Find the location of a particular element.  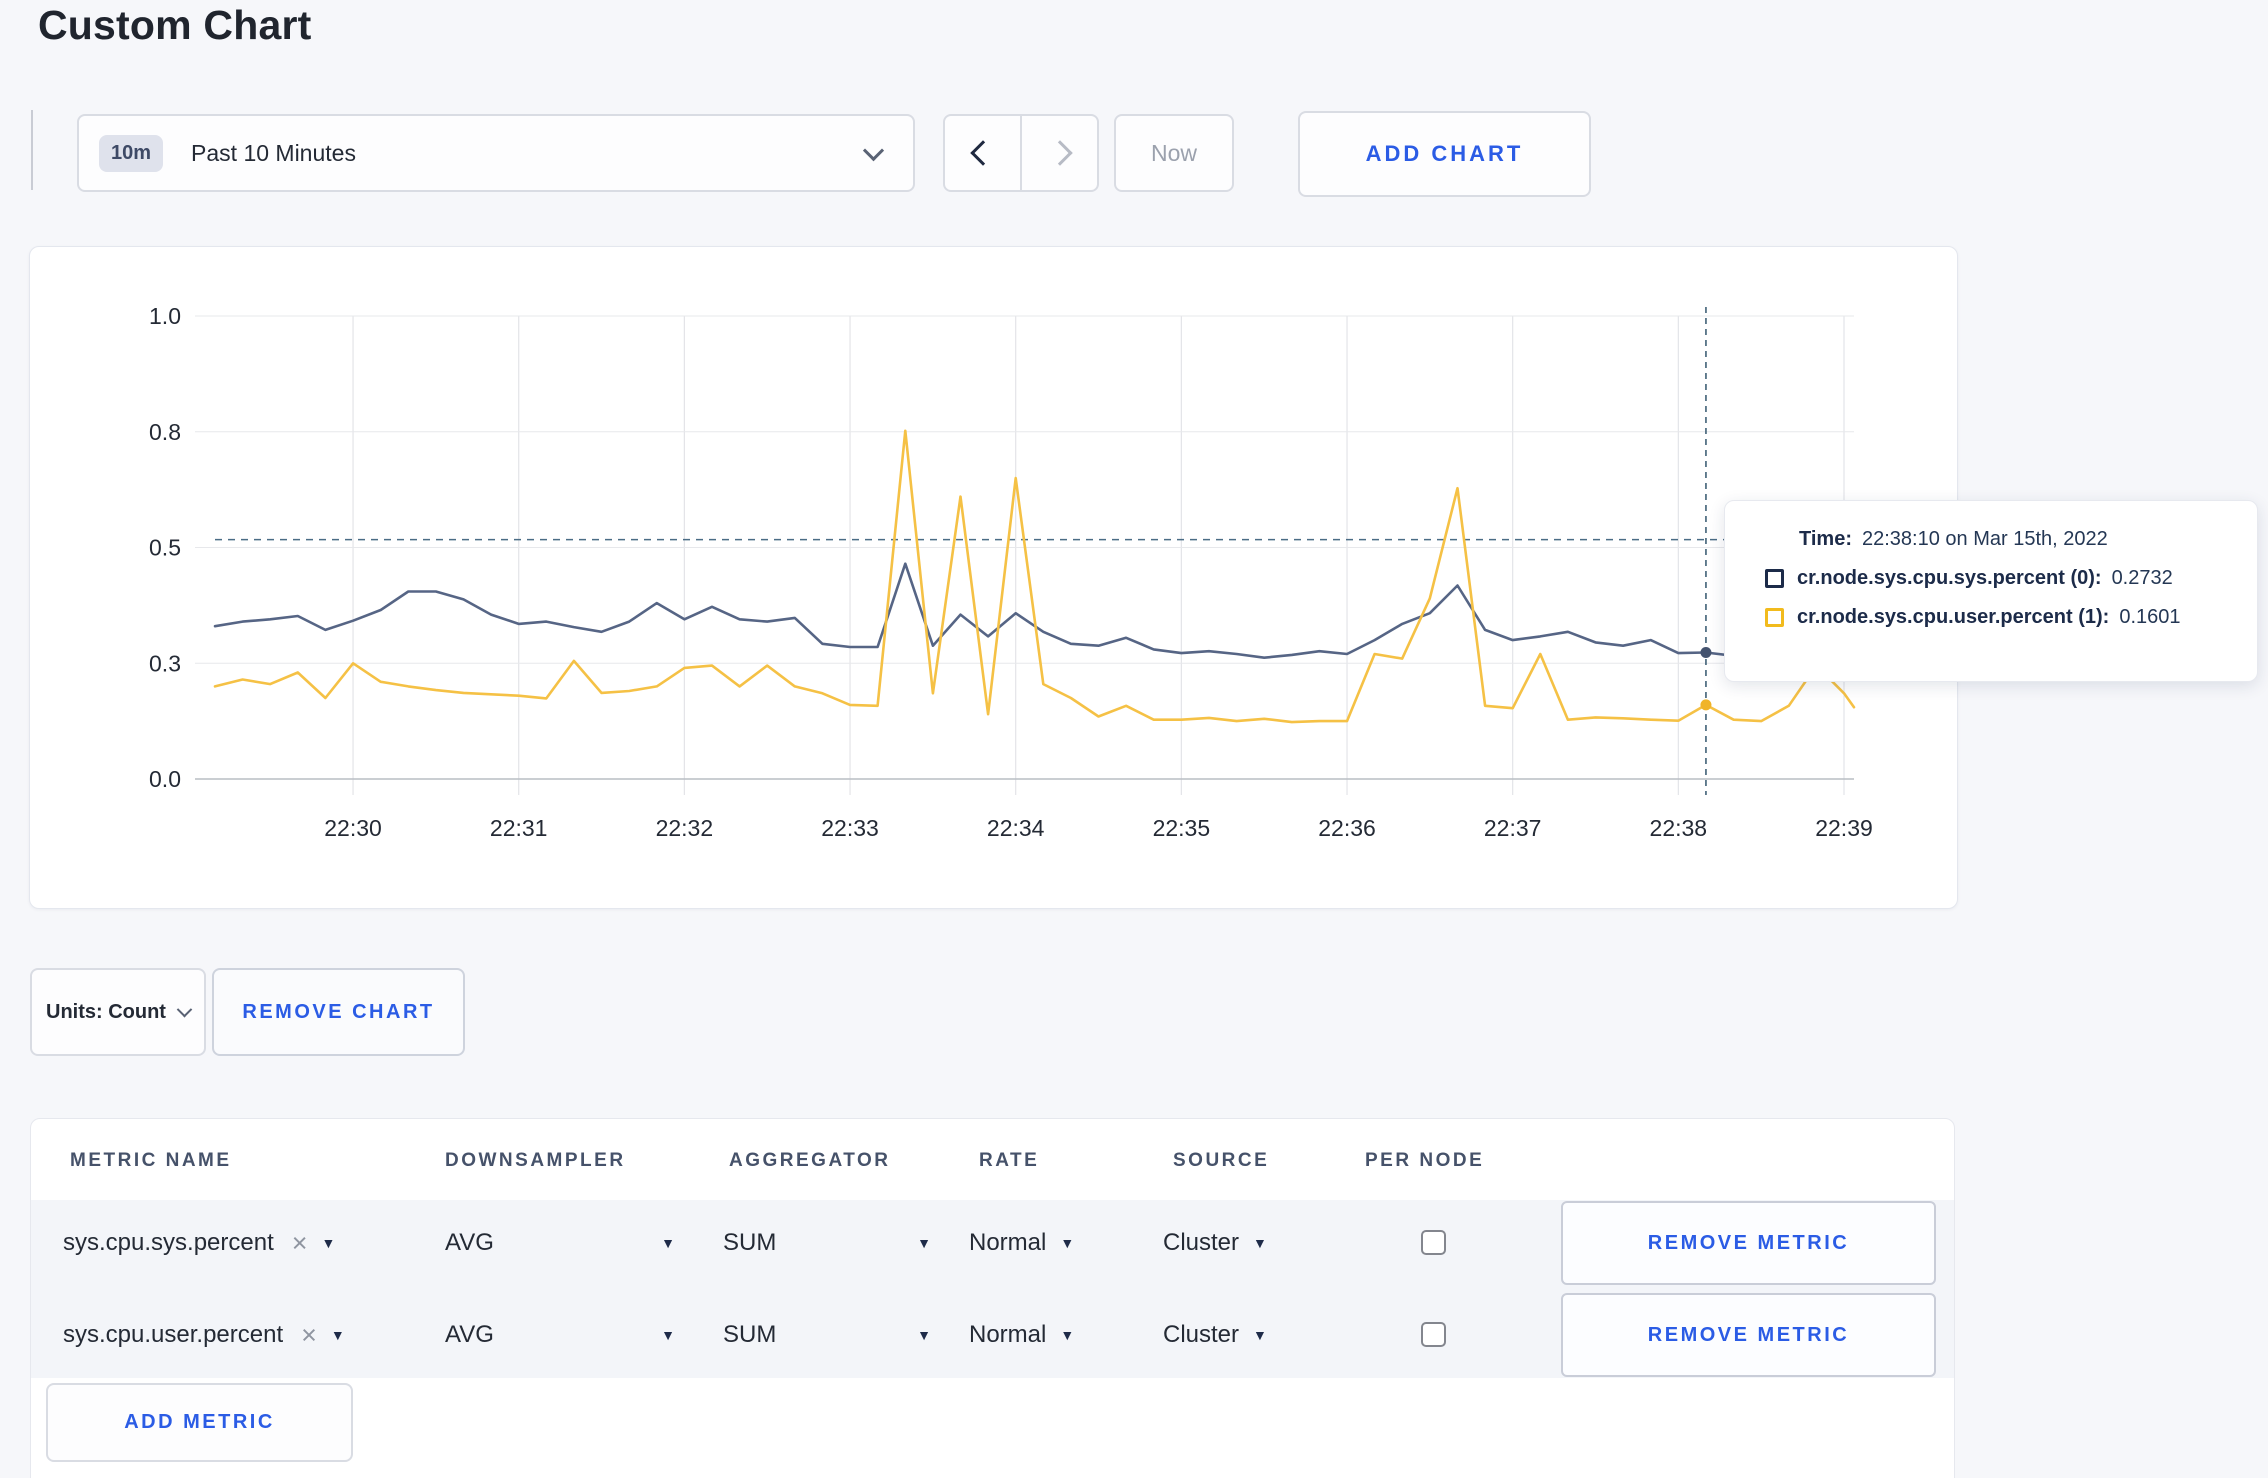

svg-text: 0.0 is located at coordinates (165, 779).